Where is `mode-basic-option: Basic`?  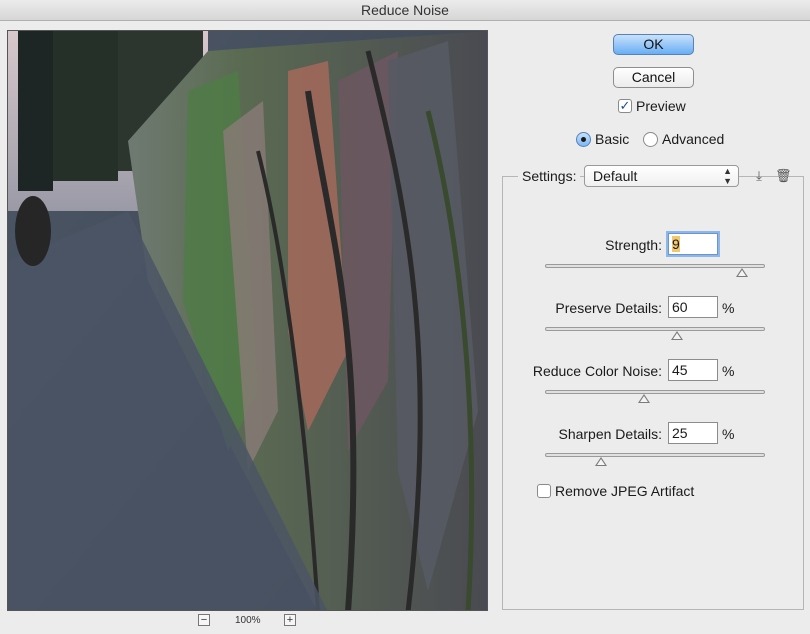 mode-basic-option: Basic is located at coordinates (602, 139).